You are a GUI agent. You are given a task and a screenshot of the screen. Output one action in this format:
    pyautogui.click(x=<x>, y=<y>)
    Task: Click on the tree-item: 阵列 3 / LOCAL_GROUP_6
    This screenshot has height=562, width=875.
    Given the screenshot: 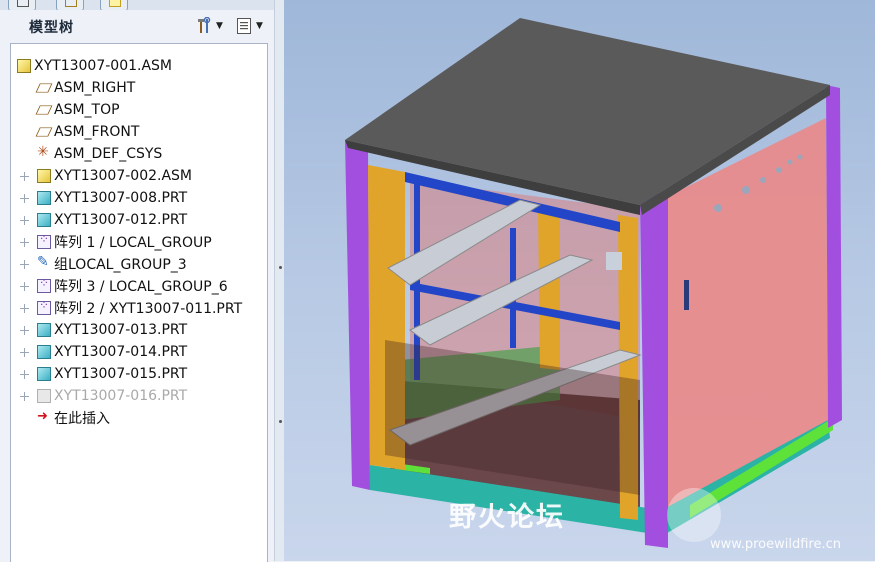 What is the action you would take?
    pyautogui.click(x=132, y=286)
    